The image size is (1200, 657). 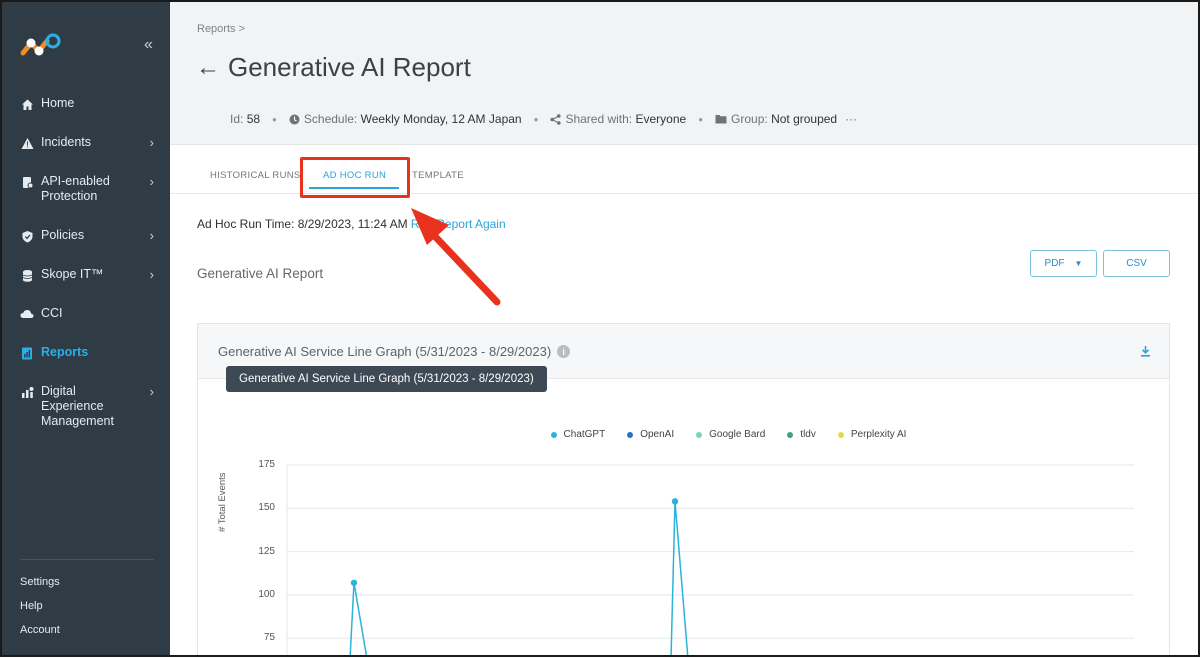 What do you see at coordinates (40, 630) in the screenshot?
I see `account-link: Account` at bounding box center [40, 630].